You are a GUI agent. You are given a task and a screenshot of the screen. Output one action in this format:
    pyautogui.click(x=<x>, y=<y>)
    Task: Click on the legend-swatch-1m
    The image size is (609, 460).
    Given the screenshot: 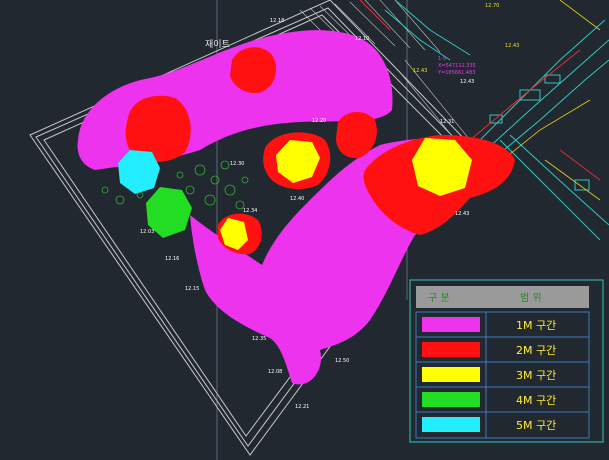 What is the action you would take?
    pyautogui.click(x=451, y=324)
    